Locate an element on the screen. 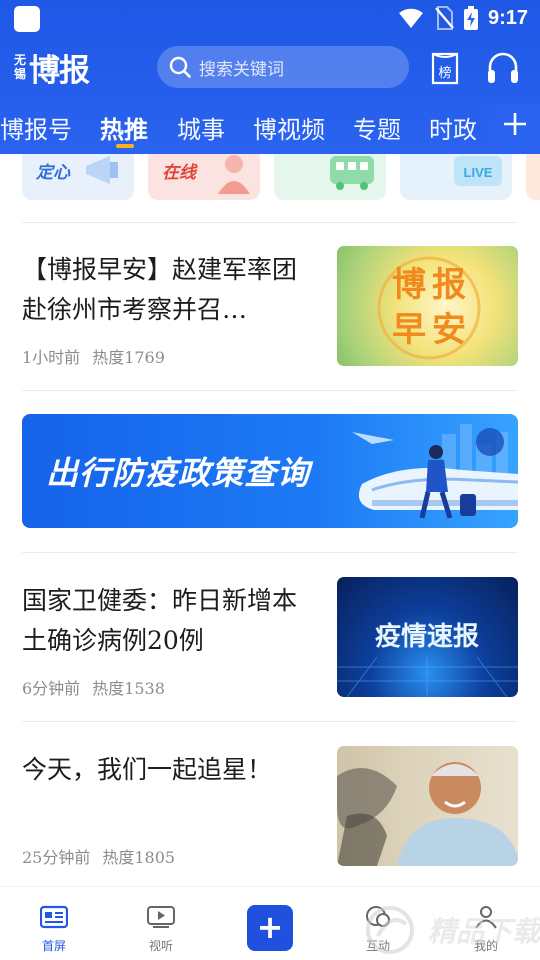  search-input: 搜索关键词 is located at coordinates (283, 67).